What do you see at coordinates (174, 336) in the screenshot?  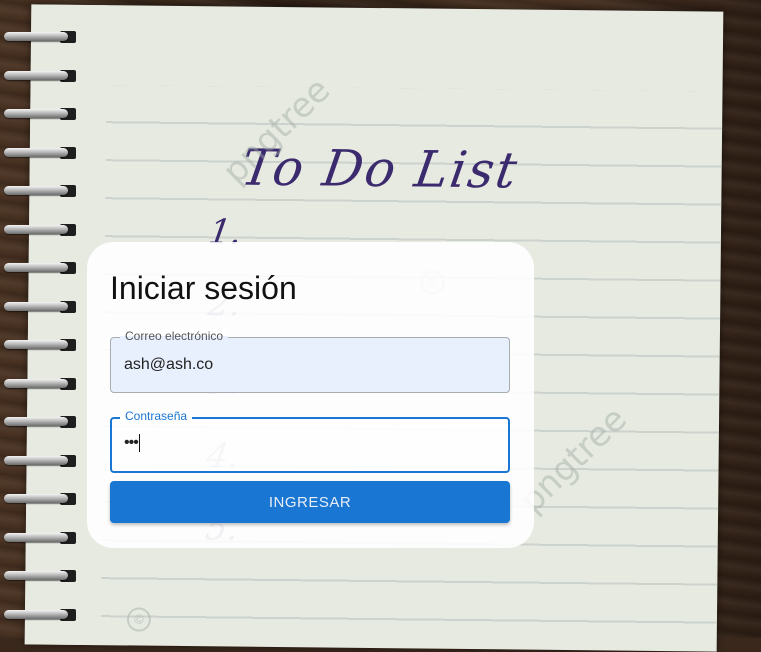 I see `email-field-label: Correo electrónico` at bounding box center [174, 336].